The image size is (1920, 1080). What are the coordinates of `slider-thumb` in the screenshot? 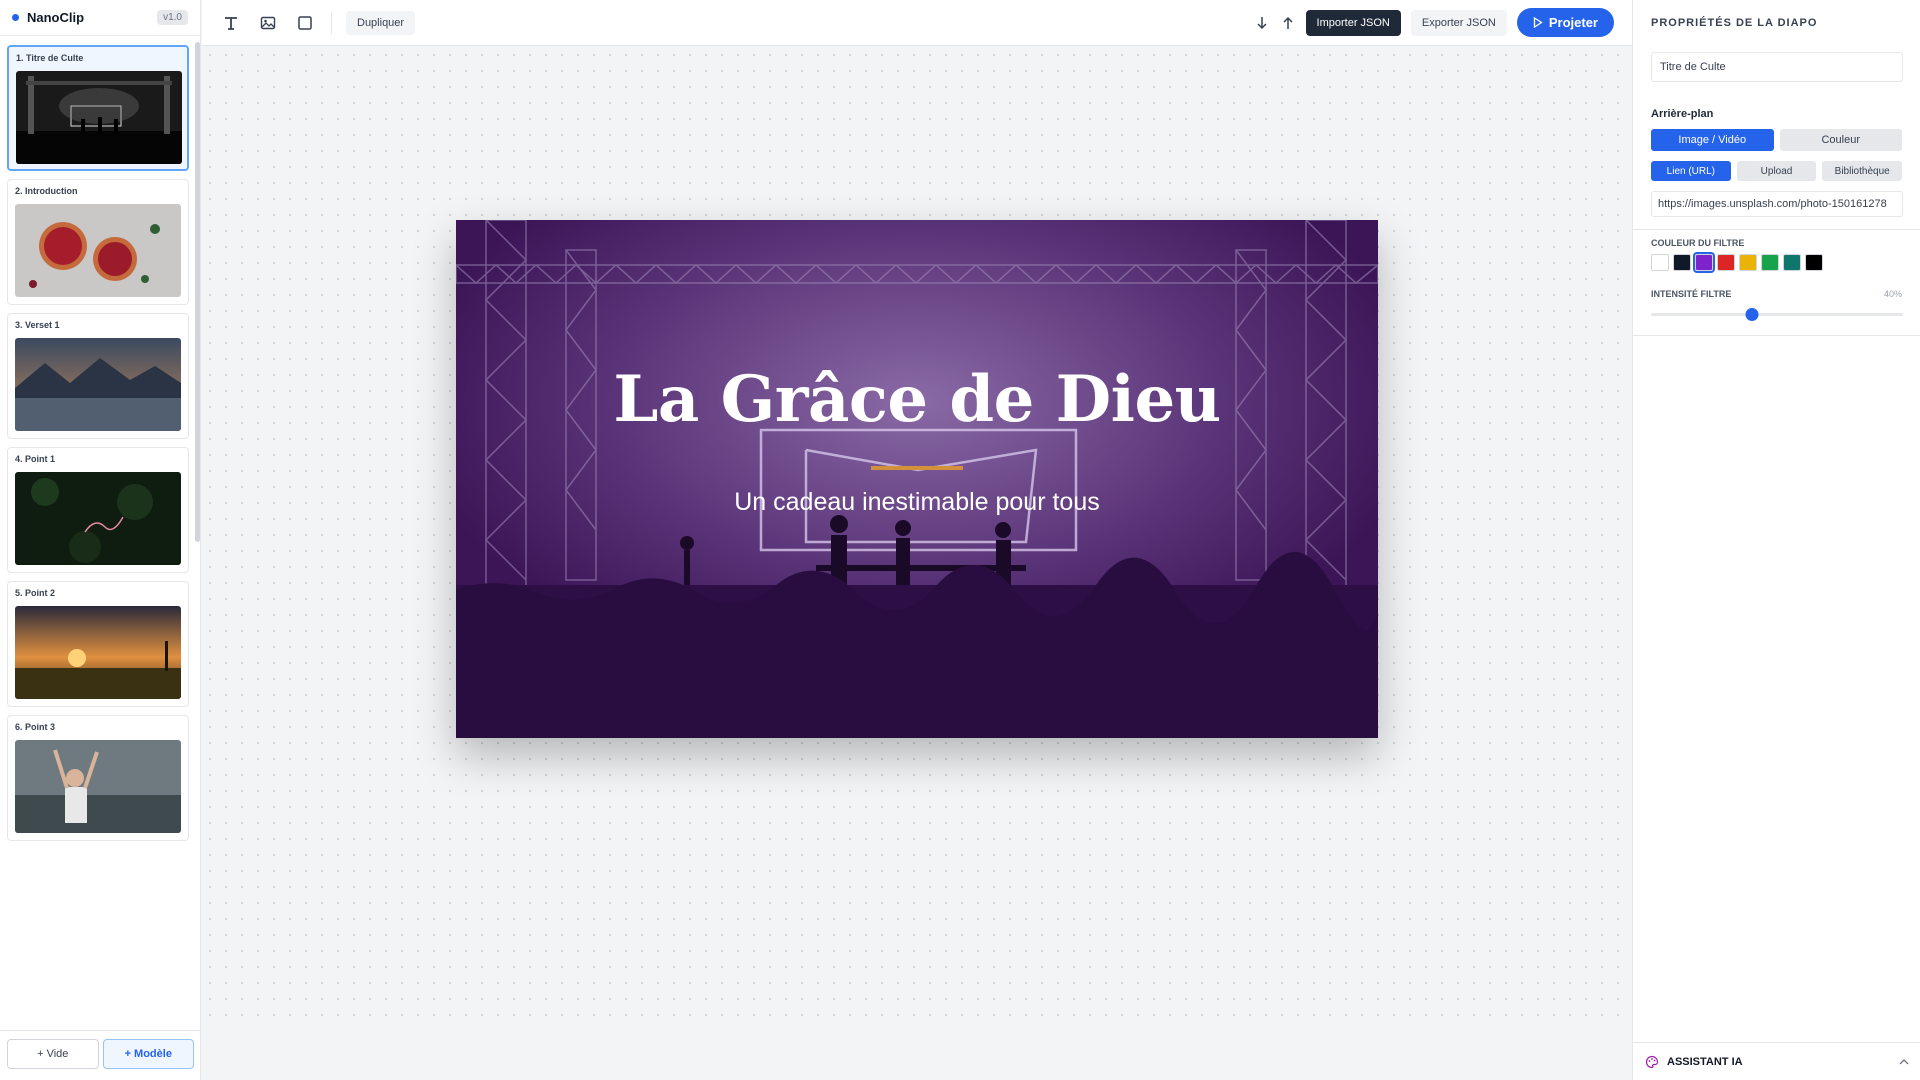 It's located at (1752, 314).